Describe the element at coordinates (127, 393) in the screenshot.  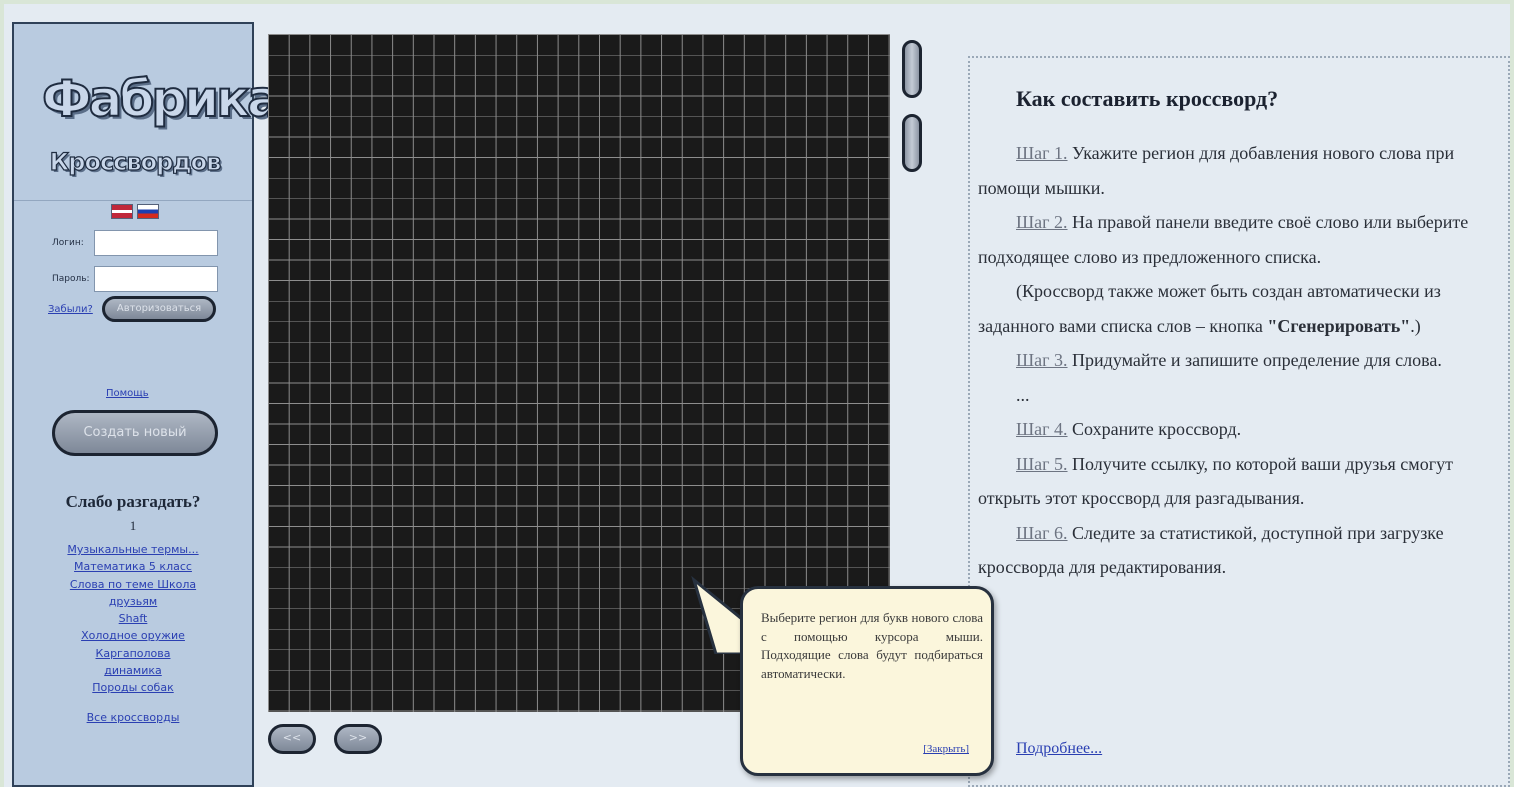
I see `help-link: Помощь` at that location.